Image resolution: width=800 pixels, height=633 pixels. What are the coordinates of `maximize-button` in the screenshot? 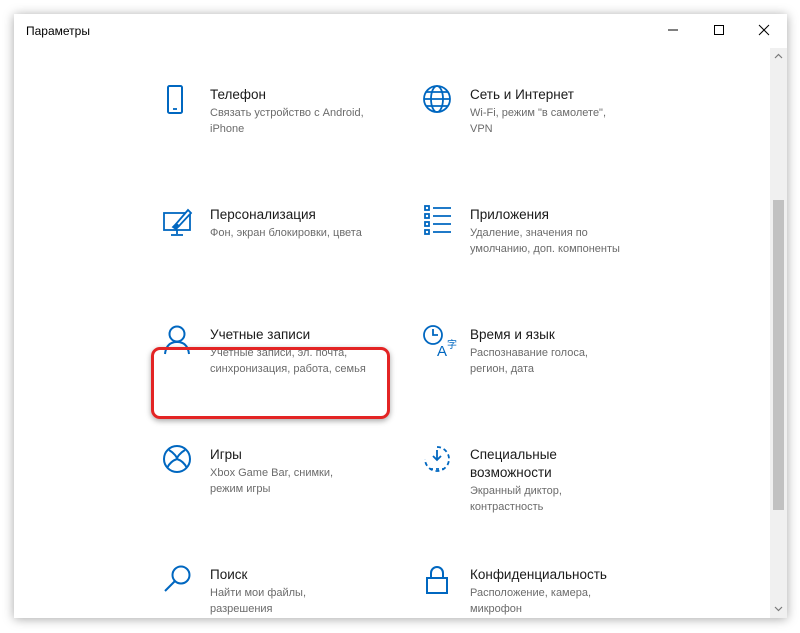 It's located at (719, 30).